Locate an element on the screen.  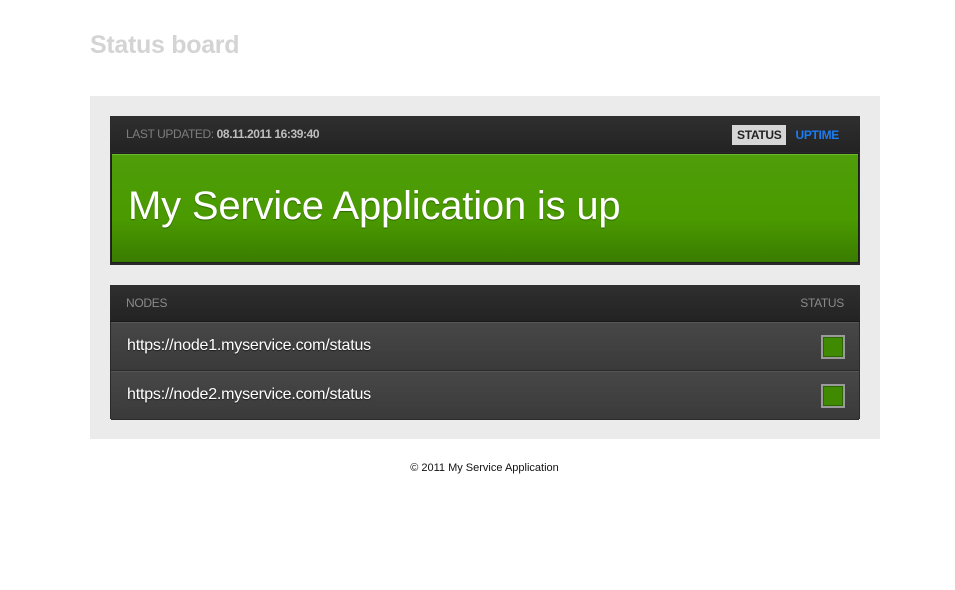
node-url: https://node1.myservice.com/status is located at coordinates (249, 345).